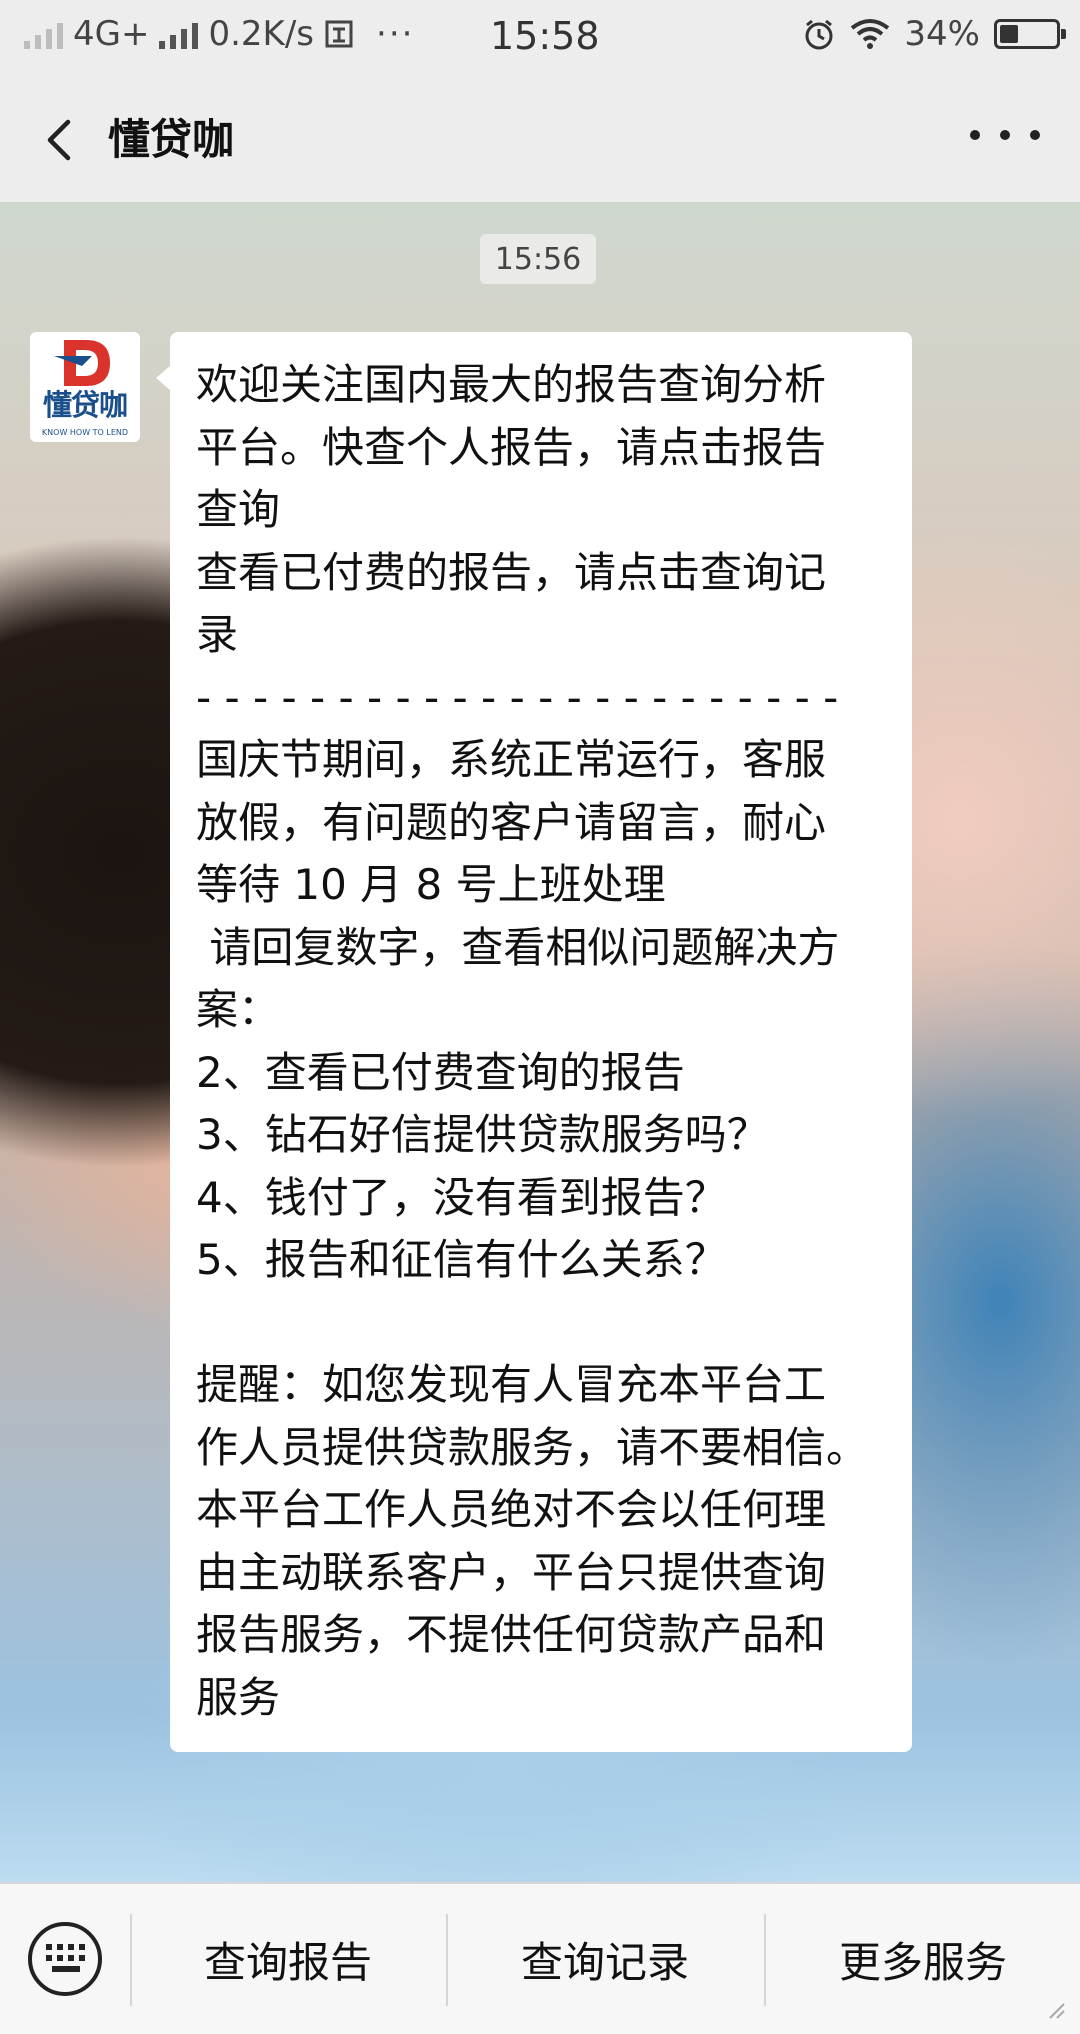 This screenshot has width=1080, height=2034. Describe the element at coordinates (395, 34) in the screenshot. I see `overflow-notifications-icon: ···` at that location.